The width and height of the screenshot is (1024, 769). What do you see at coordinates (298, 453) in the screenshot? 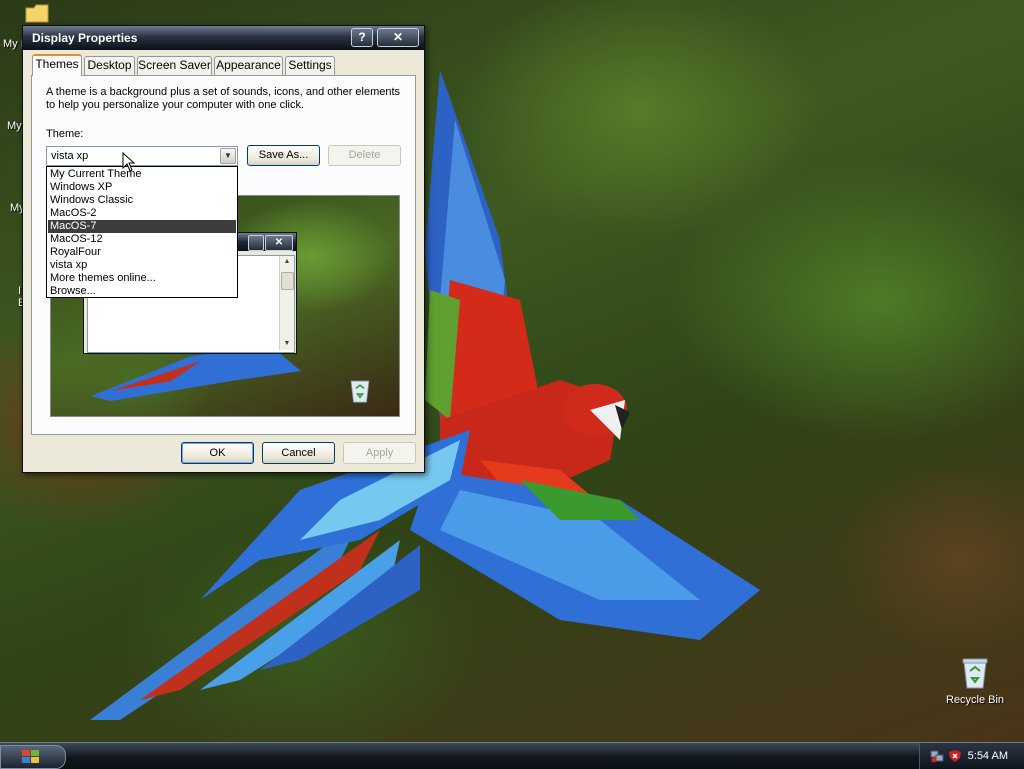
I see `cancel-button: Cancel` at bounding box center [298, 453].